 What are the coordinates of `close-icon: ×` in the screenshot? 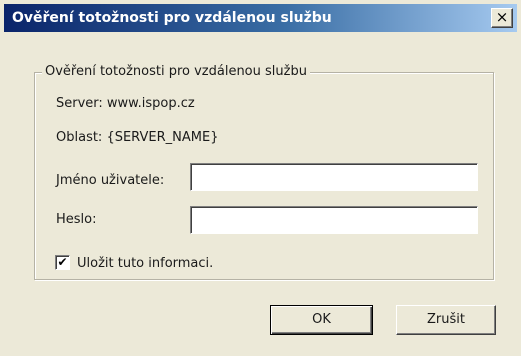 It's located at (502, 17).